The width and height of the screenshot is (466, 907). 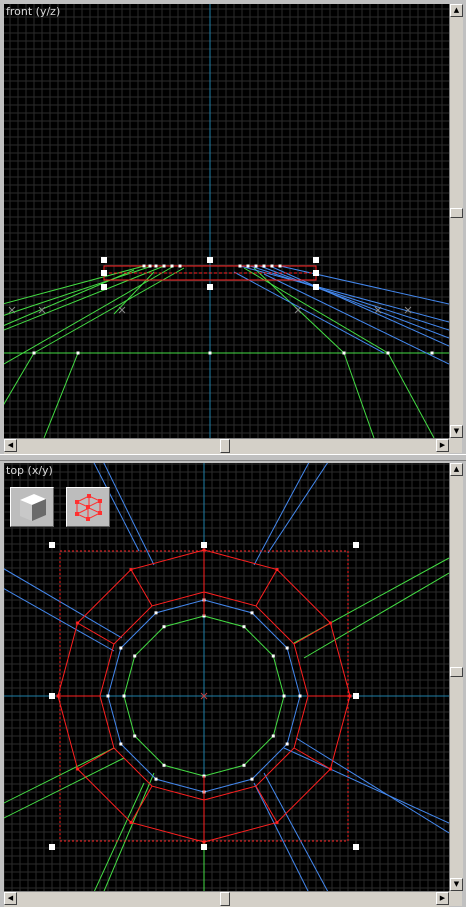 What do you see at coordinates (84, 298) in the screenshot?
I see `green-wire-line` at bounding box center [84, 298].